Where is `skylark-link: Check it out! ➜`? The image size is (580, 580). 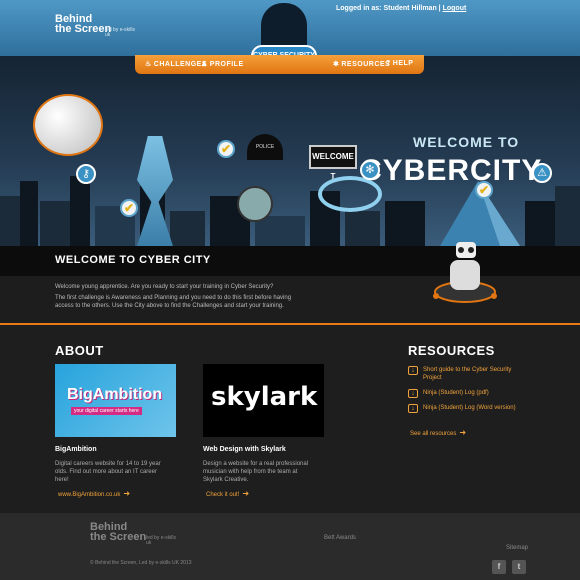 skylark-link: Check it out! ➜ is located at coordinates (227, 493).